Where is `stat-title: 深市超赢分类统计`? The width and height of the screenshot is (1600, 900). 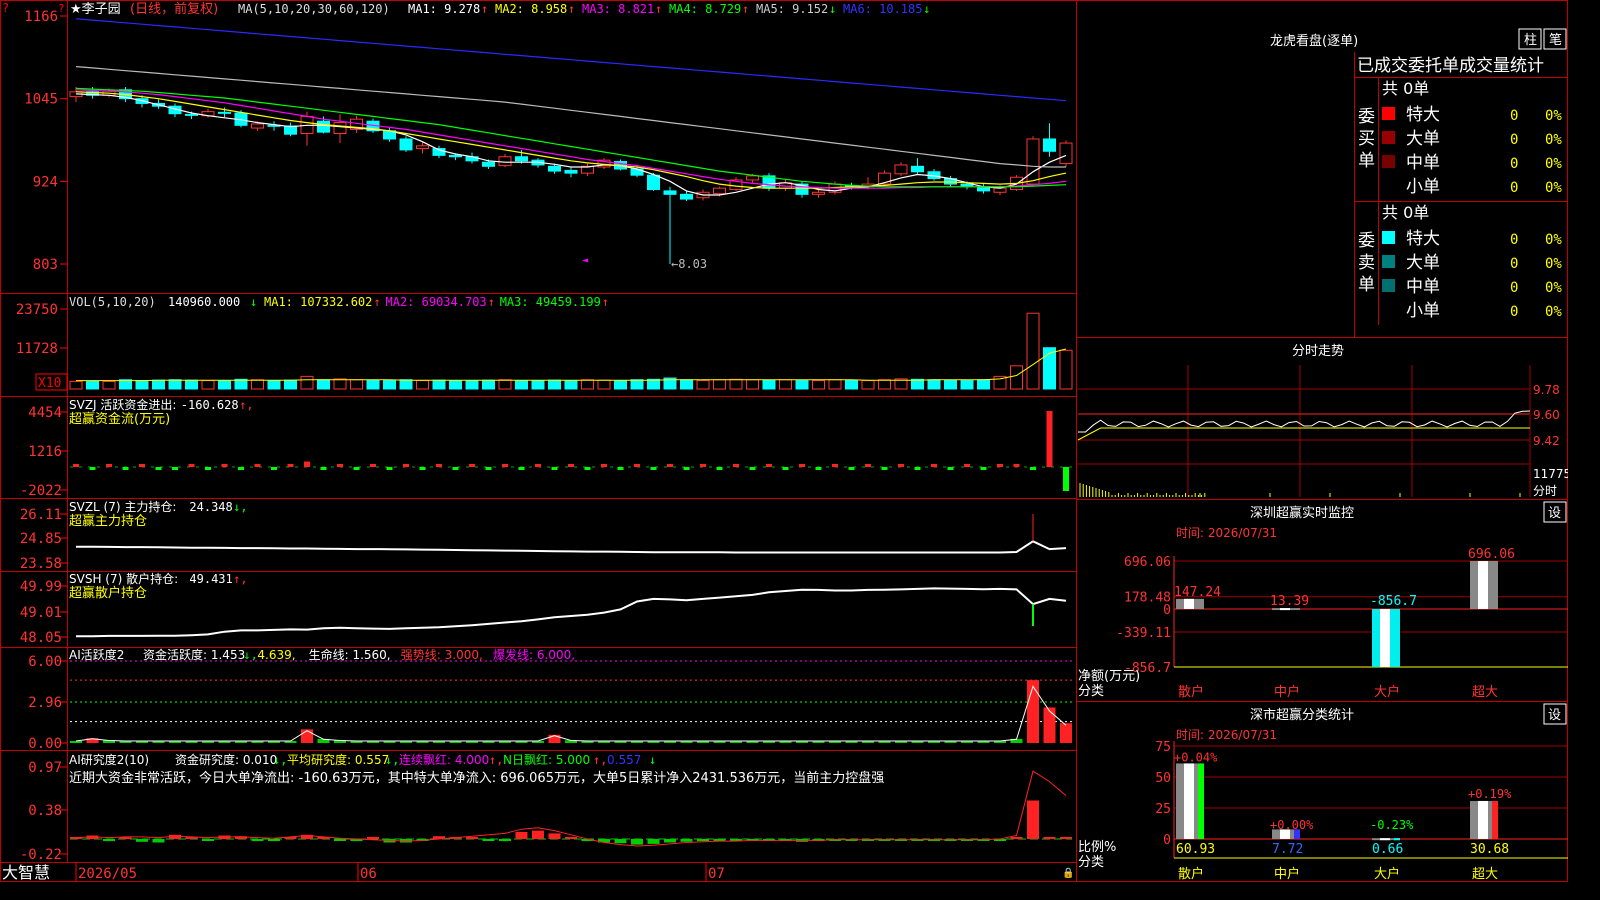 stat-title: 深市超赢分类统计 is located at coordinates (1302, 715).